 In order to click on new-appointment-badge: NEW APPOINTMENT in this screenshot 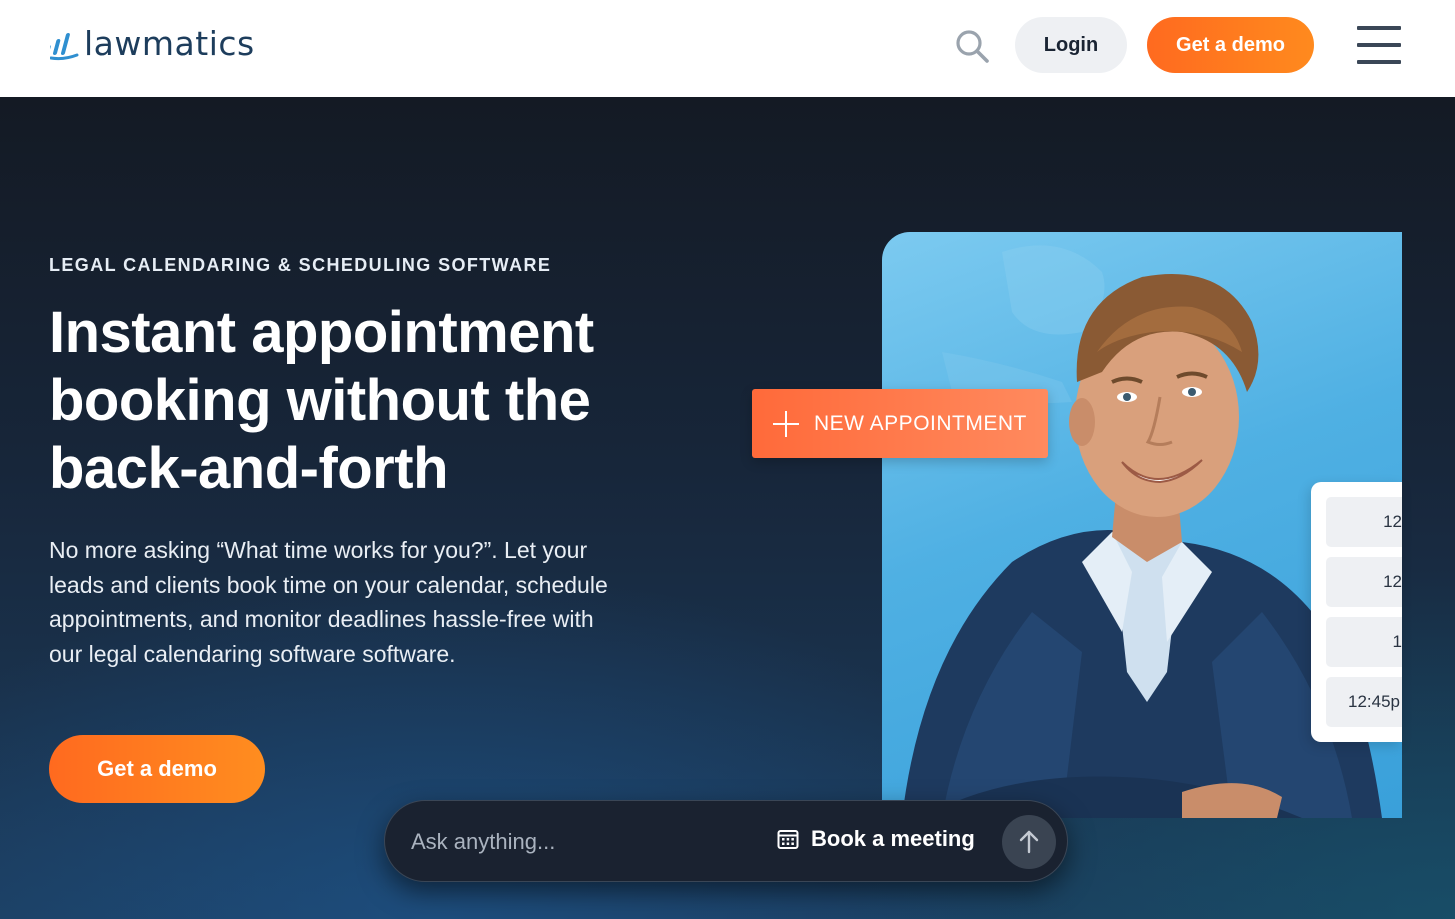, I will do `click(900, 423)`.